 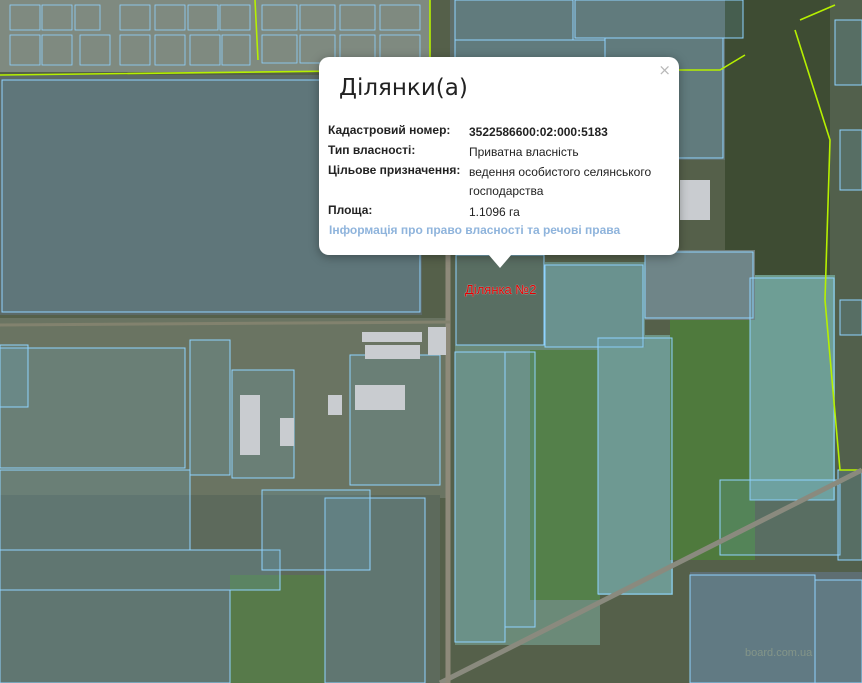 What do you see at coordinates (403, 88) in the screenshot?
I see `popup-title: Ділянки(а)` at bounding box center [403, 88].